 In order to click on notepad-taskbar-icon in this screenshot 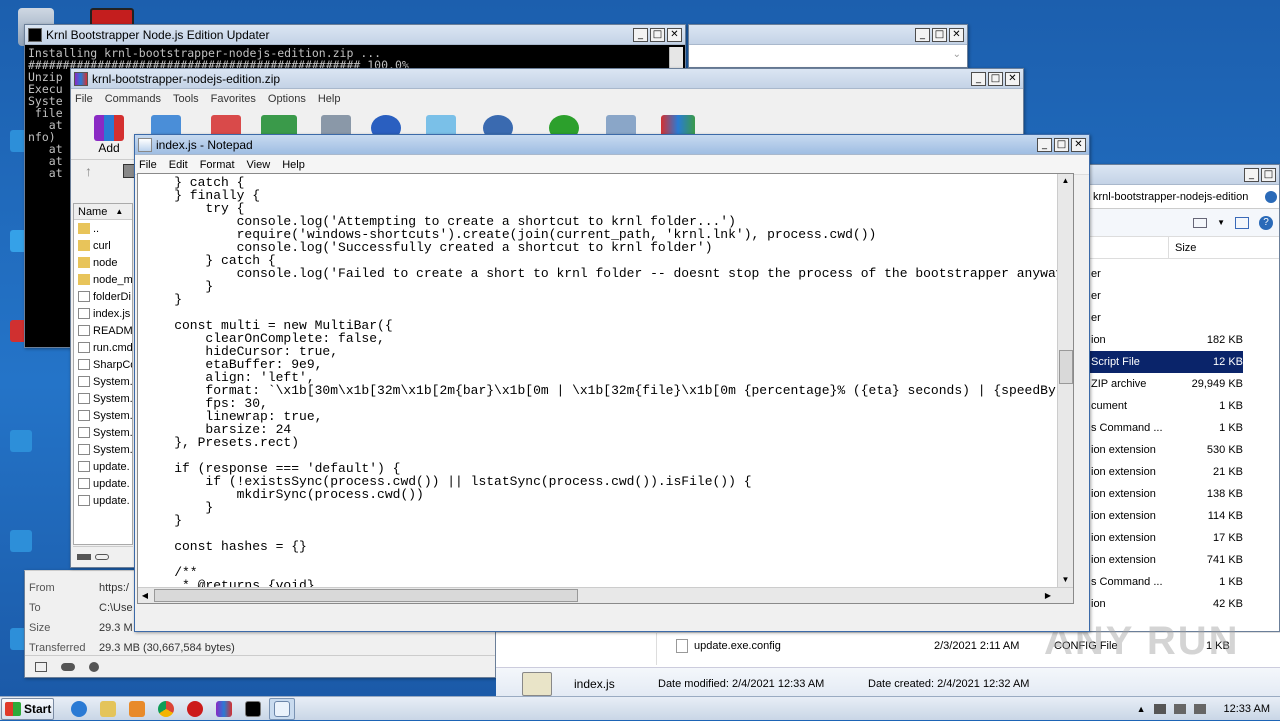, I will do `click(282, 708)`.